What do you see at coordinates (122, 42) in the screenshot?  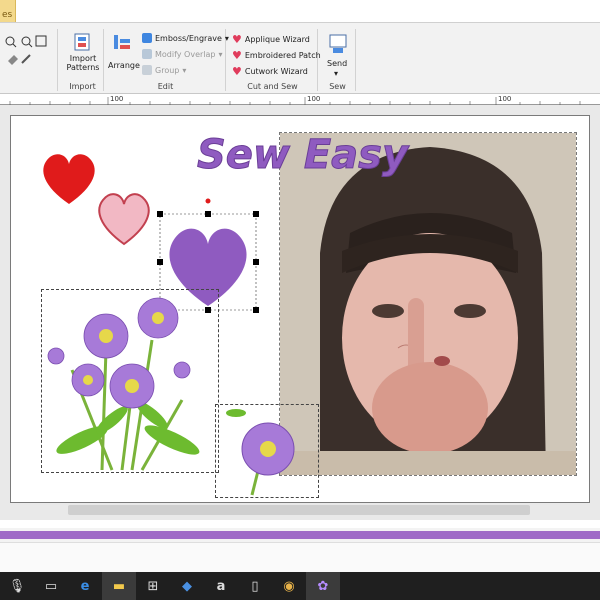 I see `arrange-icon` at bounding box center [122, 42].